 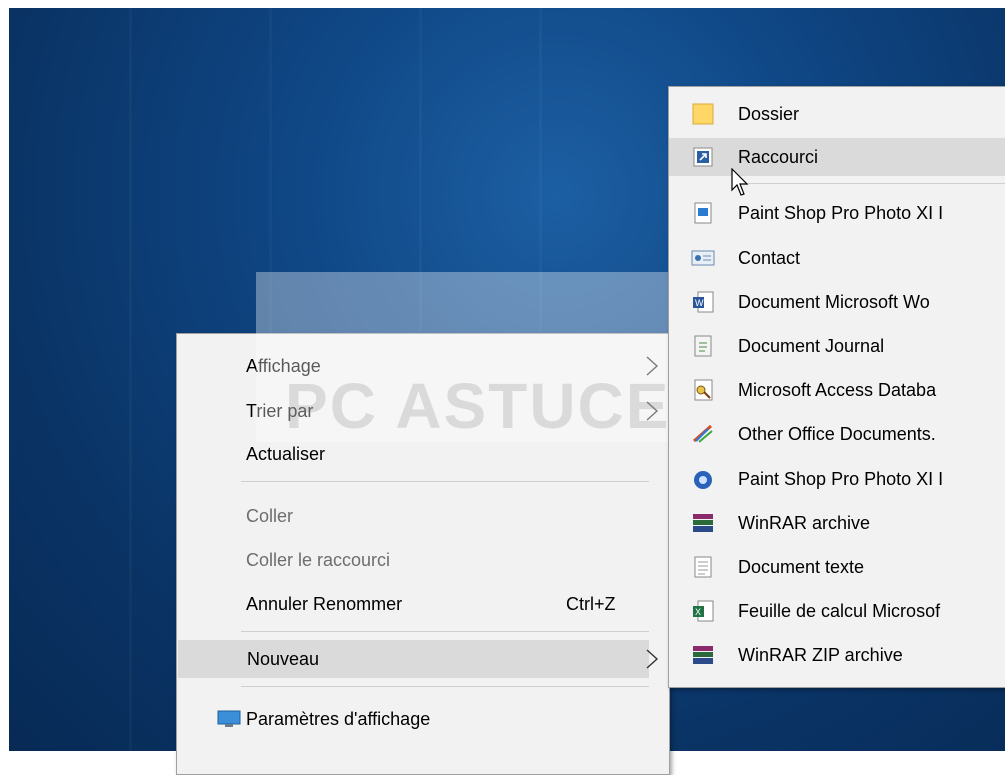 I want to click on submenu-item-label: Microsoft Access Databa, so click(x=837, y=389).